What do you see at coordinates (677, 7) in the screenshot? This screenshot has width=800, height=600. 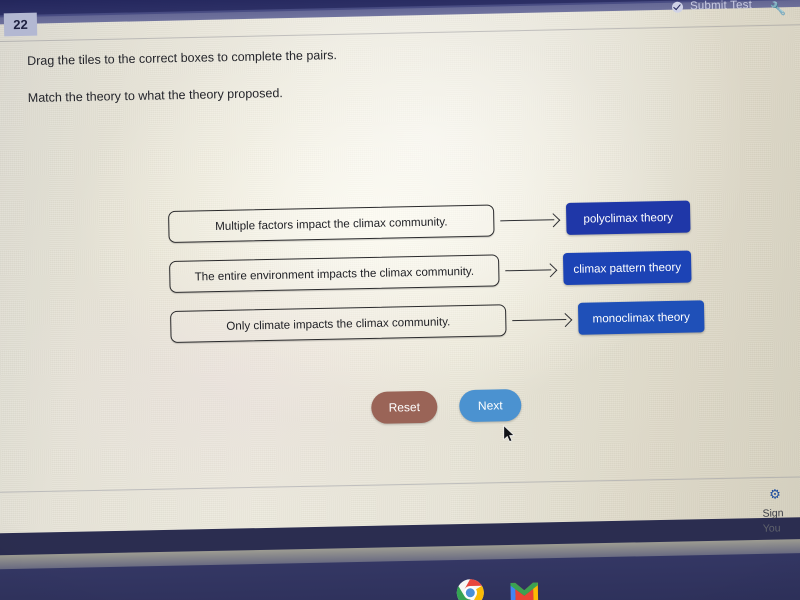 I see `check-circle-icon` at bounding box center [677, 7].